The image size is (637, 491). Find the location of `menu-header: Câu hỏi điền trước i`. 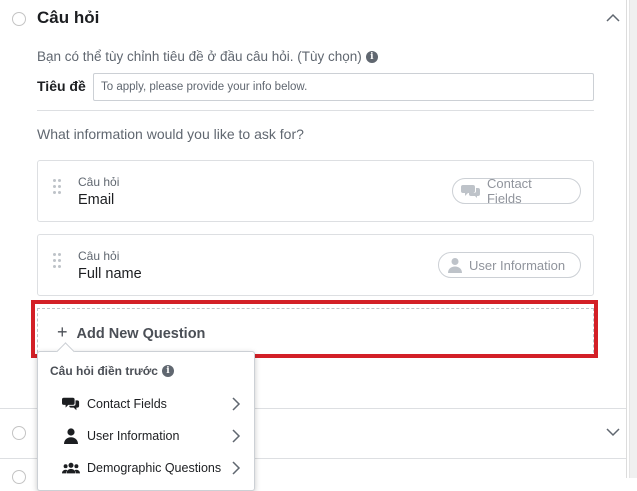

menu-header: Câu hỏi điền trước i is located at coordinates (112, 371).